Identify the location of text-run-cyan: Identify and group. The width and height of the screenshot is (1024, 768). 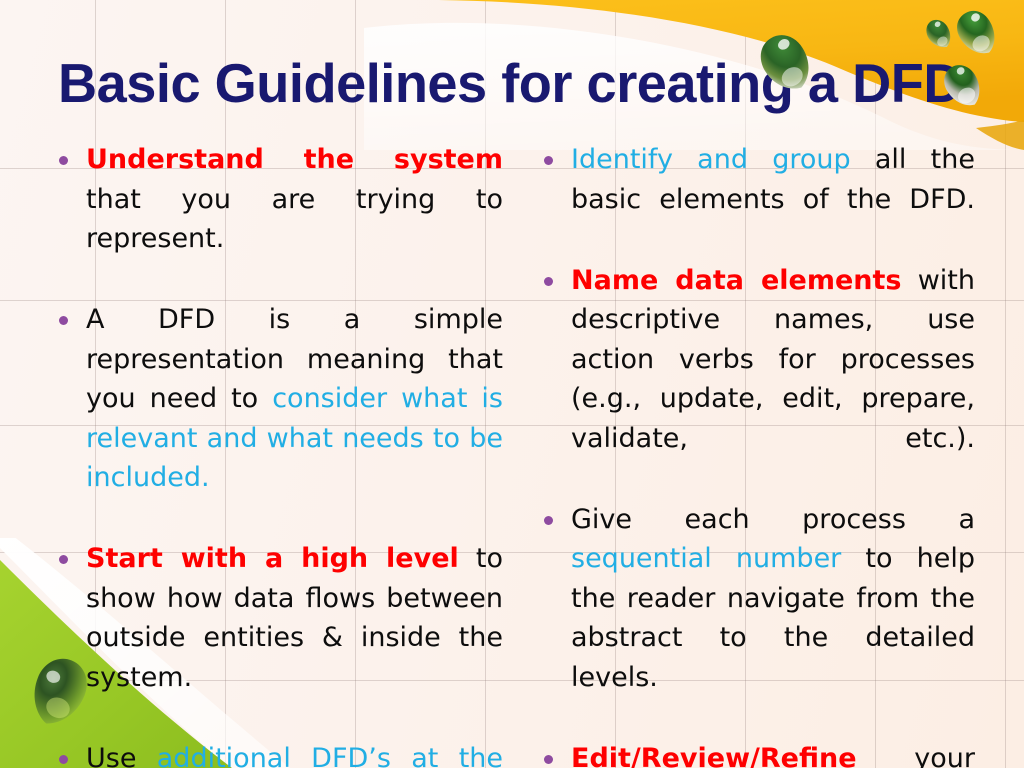
(711, 159).